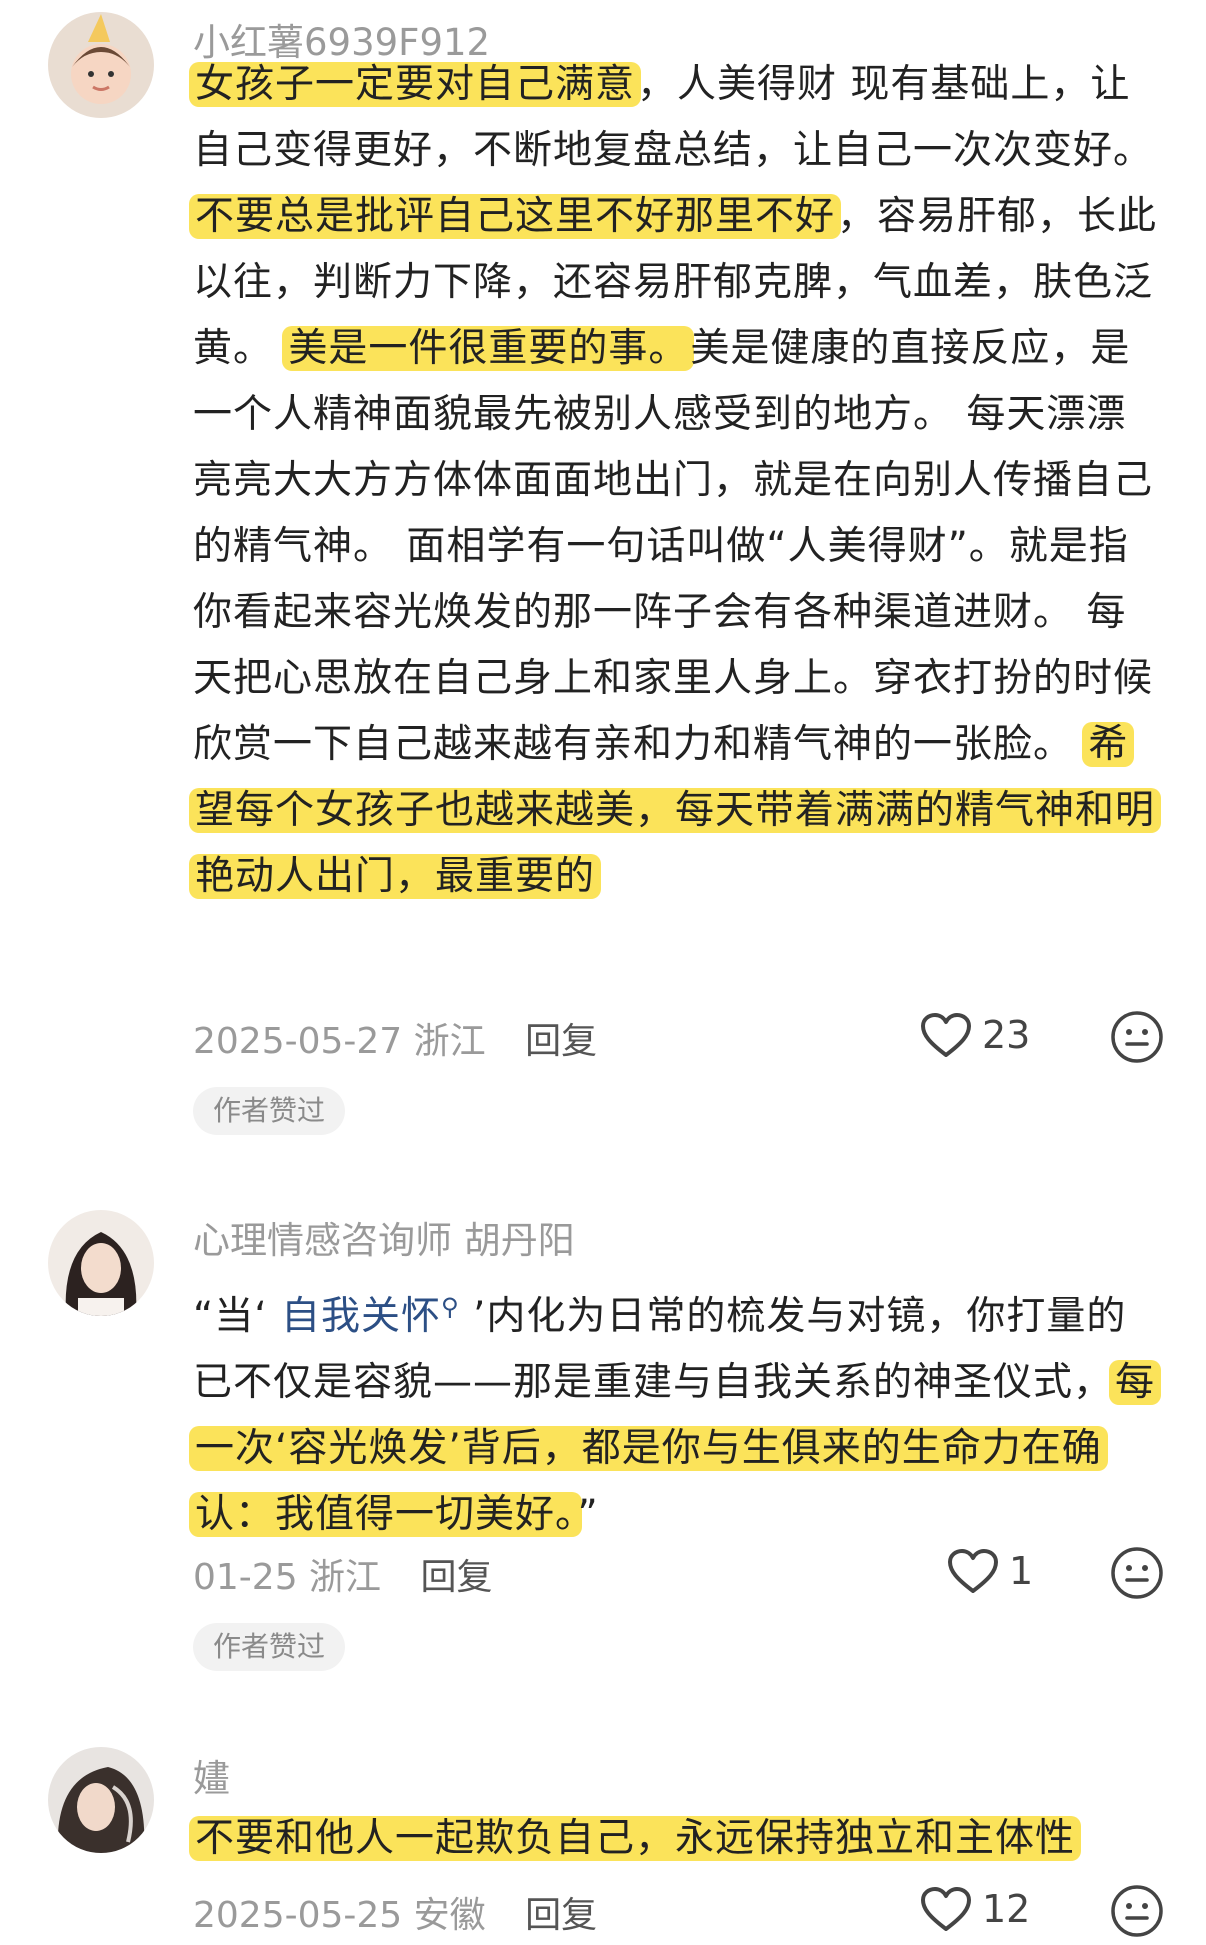  What do you see at coordinates (450, 1307) in the screenshot?
I see `search-icon: ⚲` at bounding box center [450, 1307].